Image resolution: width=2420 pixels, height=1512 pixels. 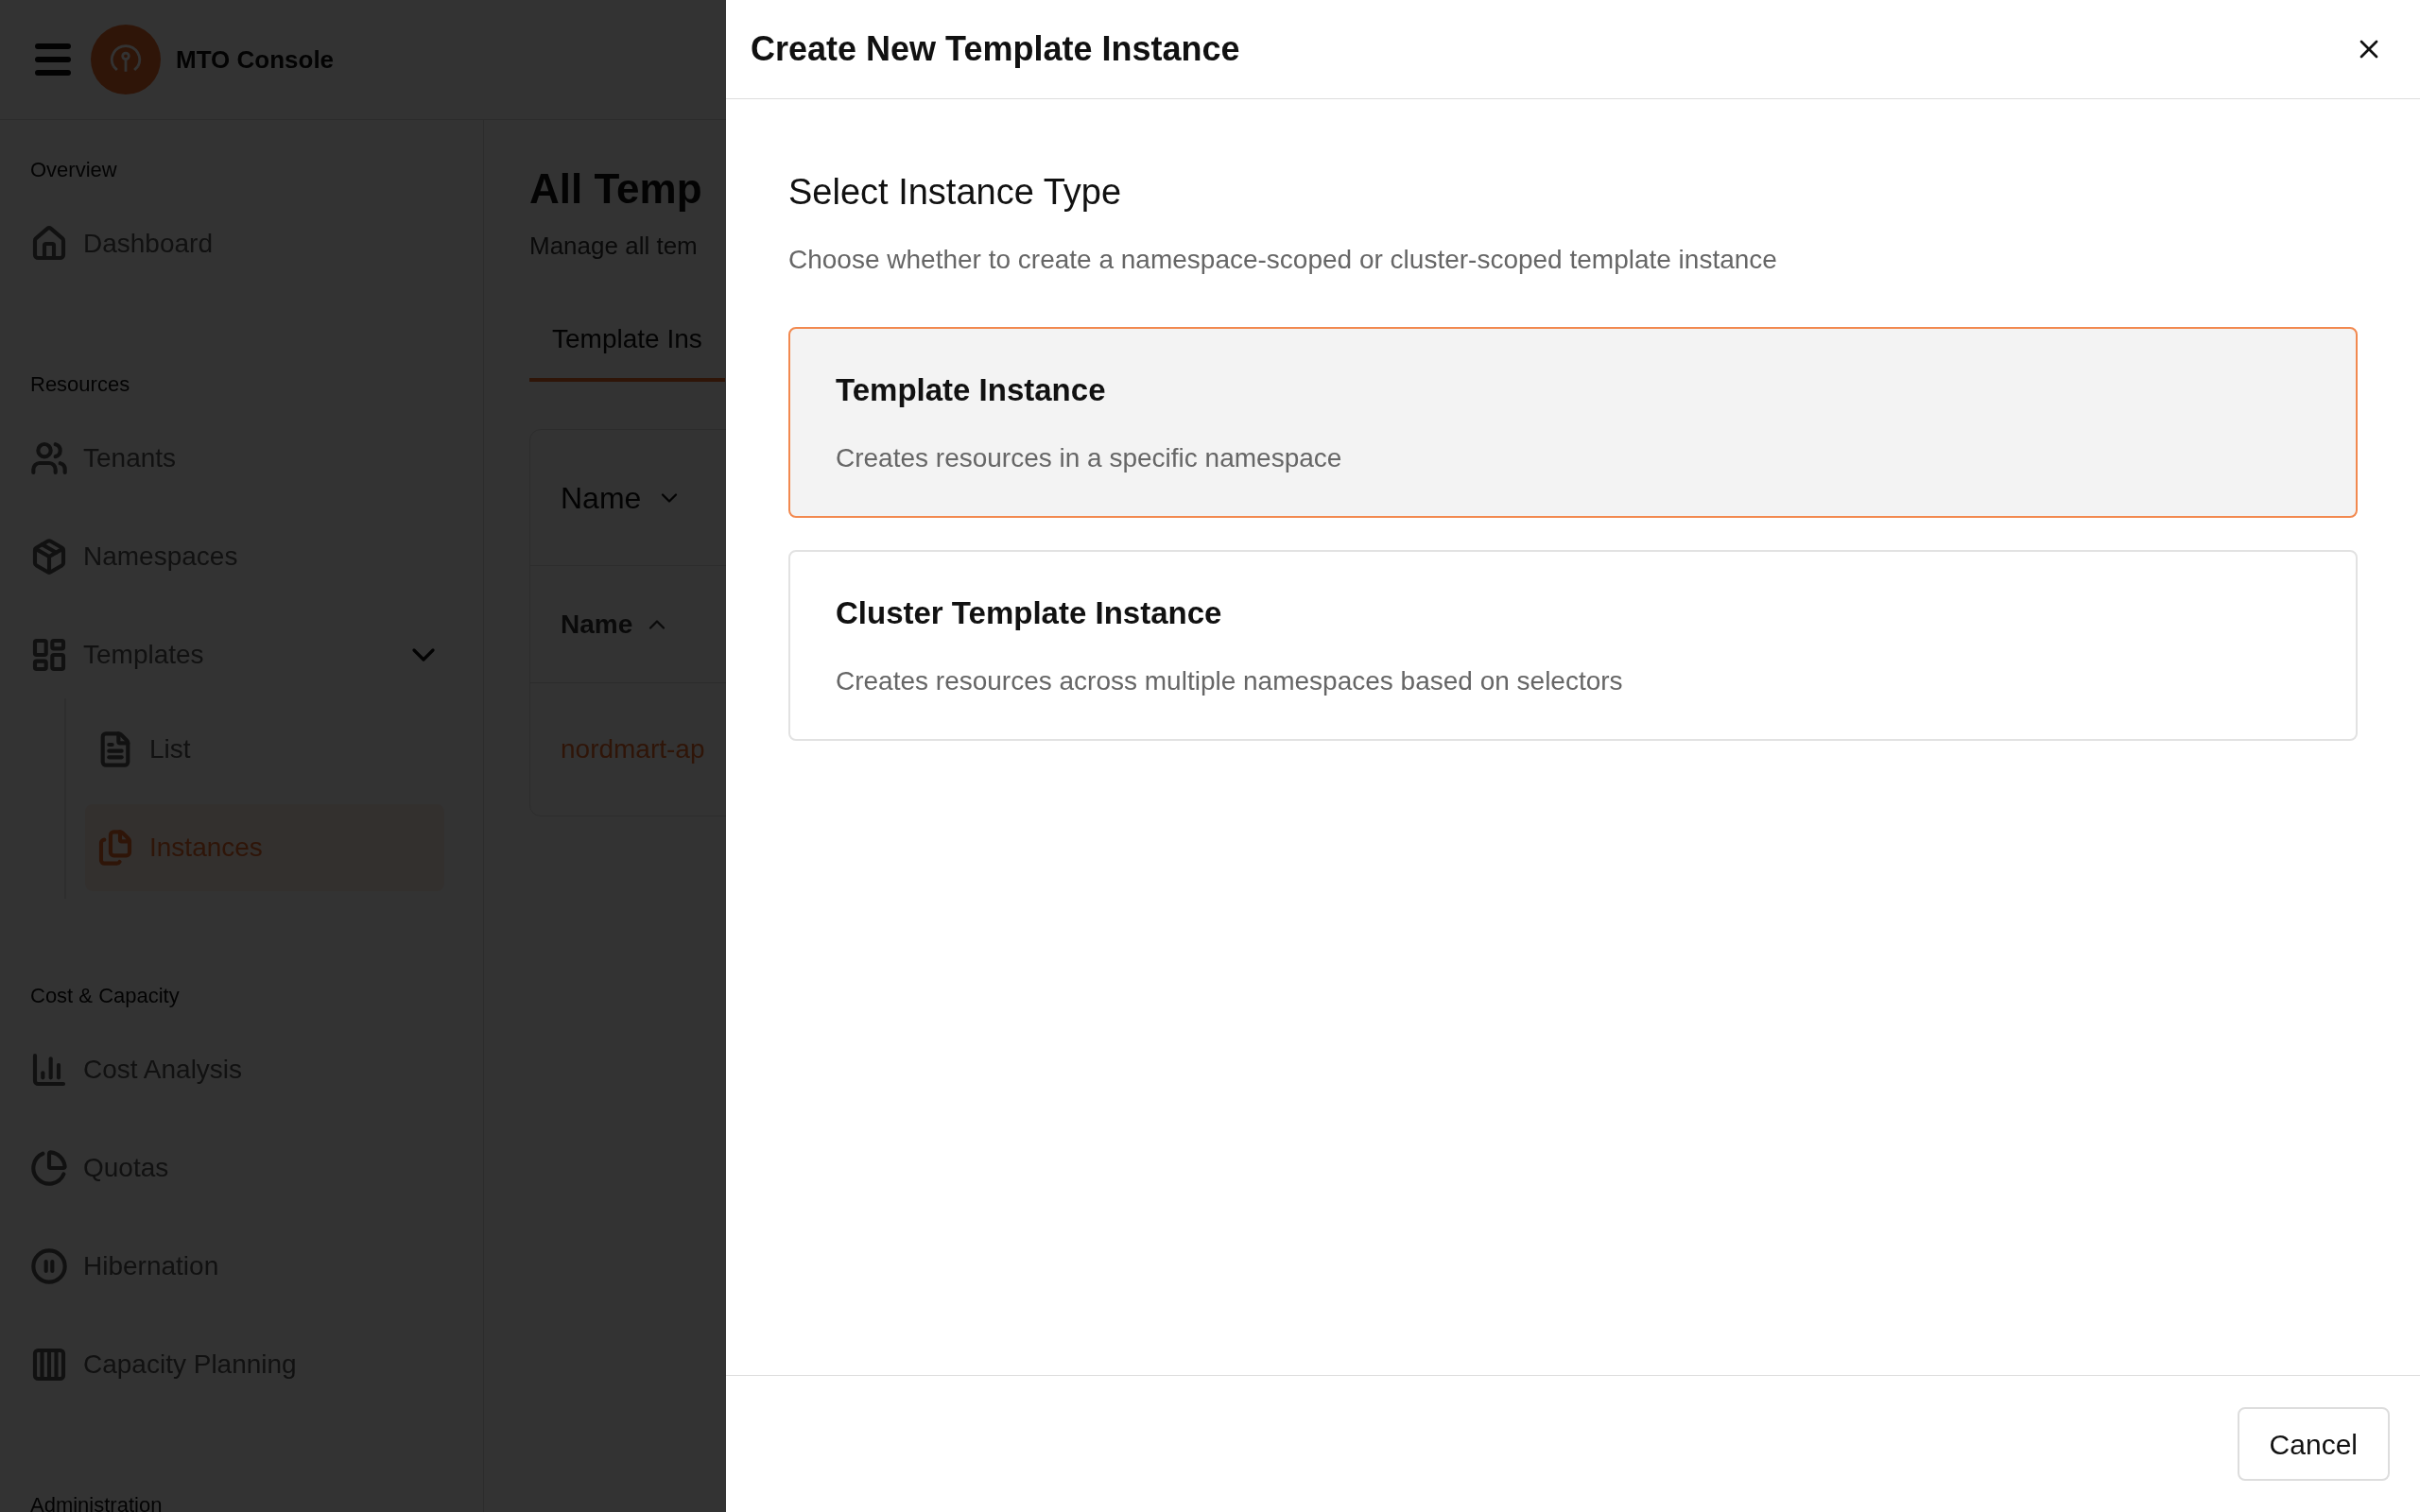 What do you see at coordinates (995, 49) in the screenshot?
I see `dialog-title: Create New Template Instance` at bounding box center [995, 49].